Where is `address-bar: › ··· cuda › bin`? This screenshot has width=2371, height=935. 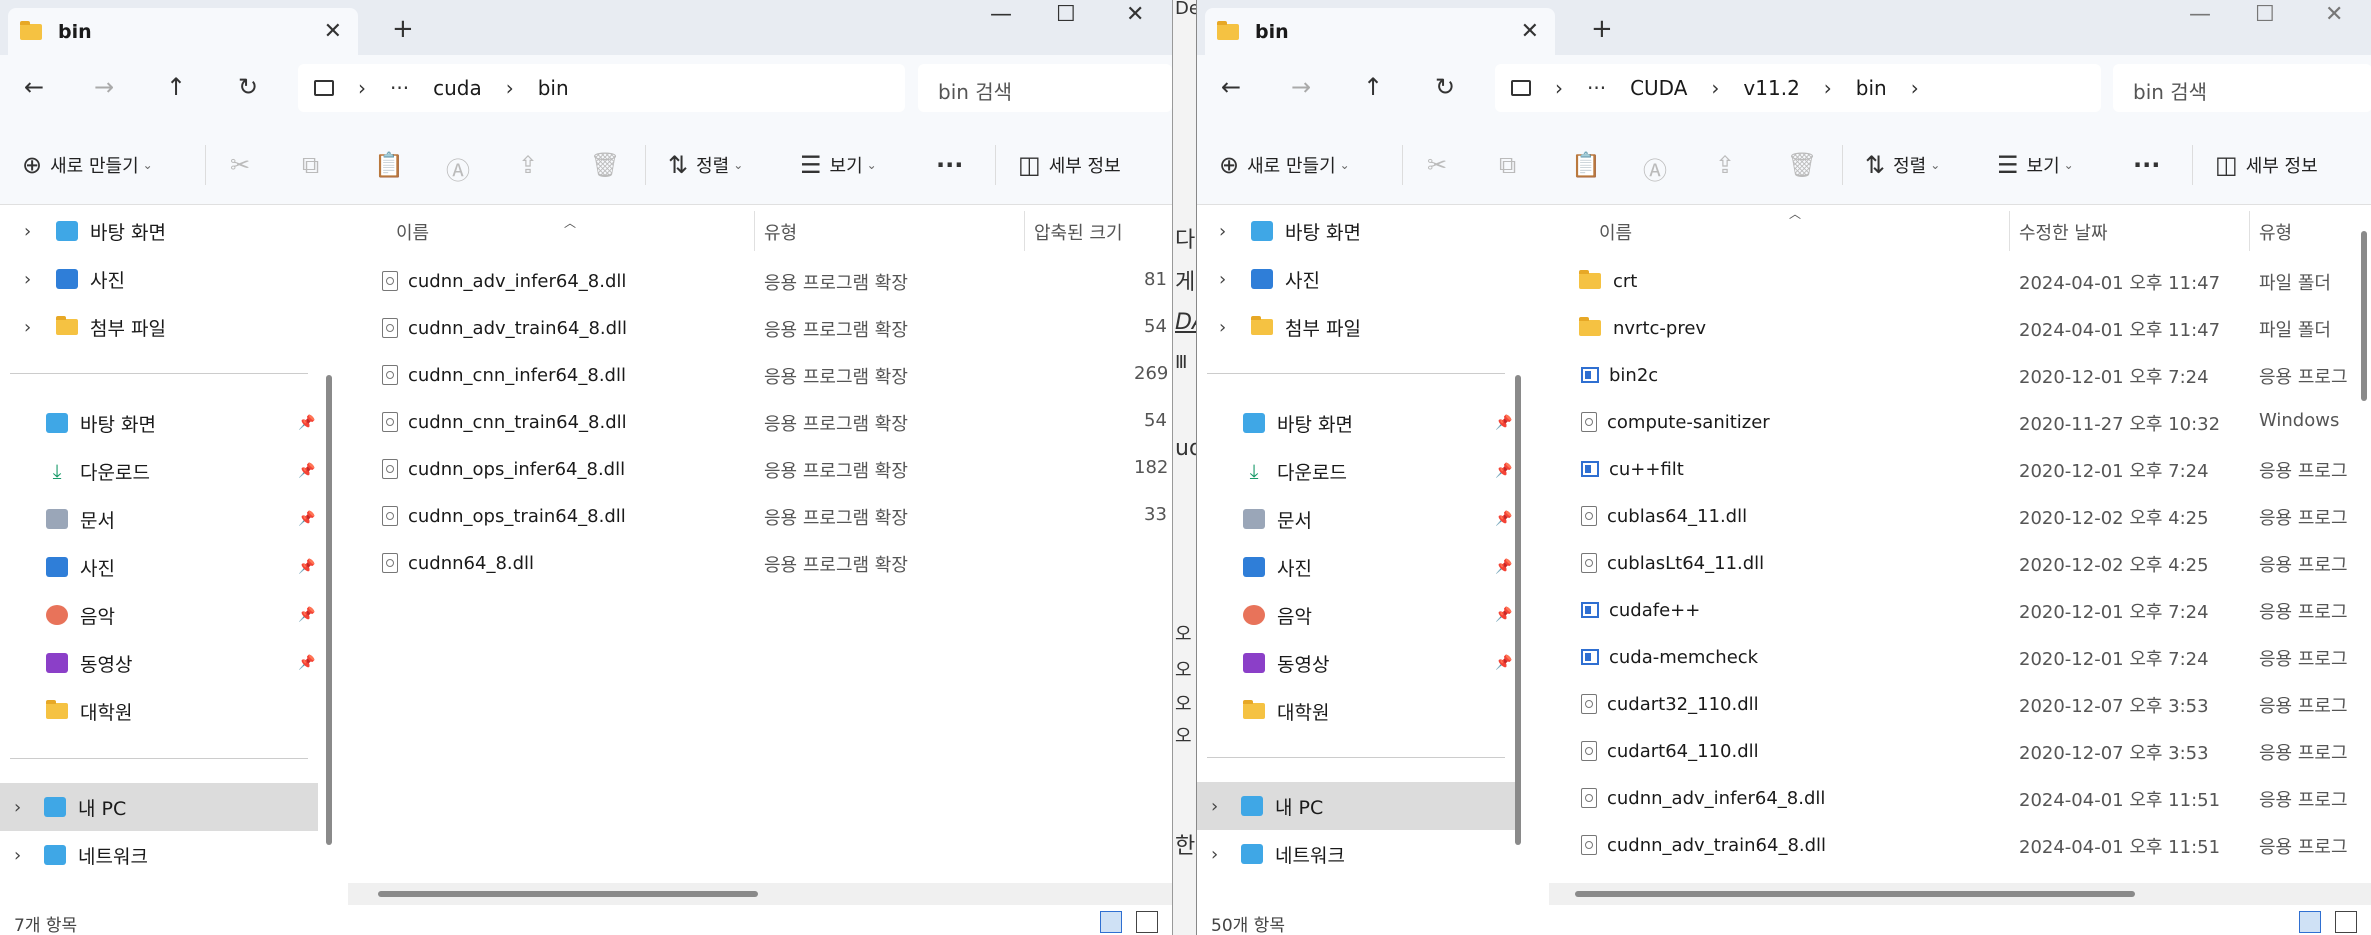 address-bar: › ··· cuda › bin is located at coordinates (601, 88).